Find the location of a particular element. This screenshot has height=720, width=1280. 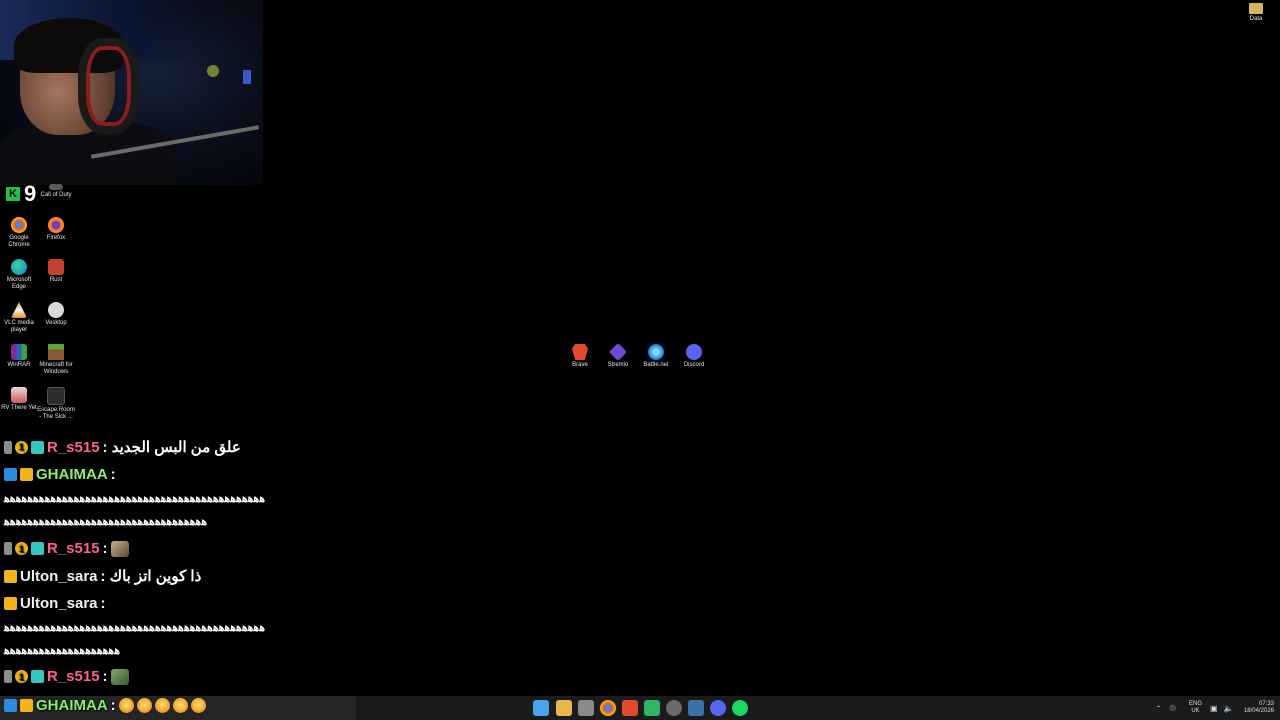

rust-icon is located at coordinates (56, 267).